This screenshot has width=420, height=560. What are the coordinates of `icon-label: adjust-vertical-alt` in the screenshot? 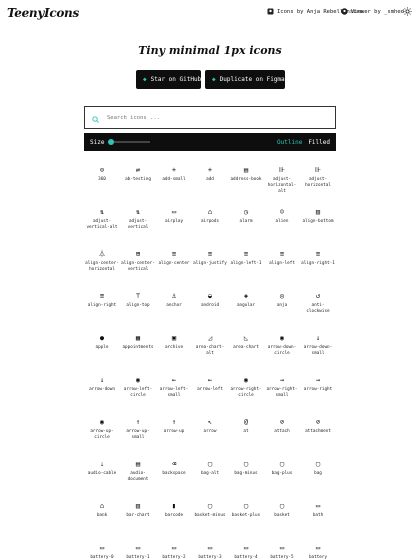 It's located at (102, 224).